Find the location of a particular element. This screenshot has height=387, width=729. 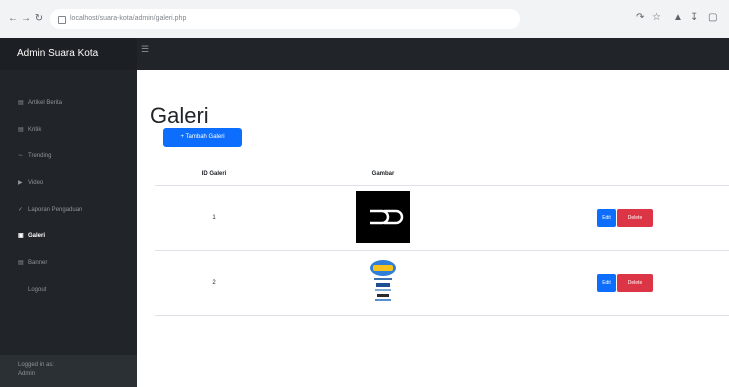

add-gallery-button: + Tambah Galeri is located at coordinates (202, 137).